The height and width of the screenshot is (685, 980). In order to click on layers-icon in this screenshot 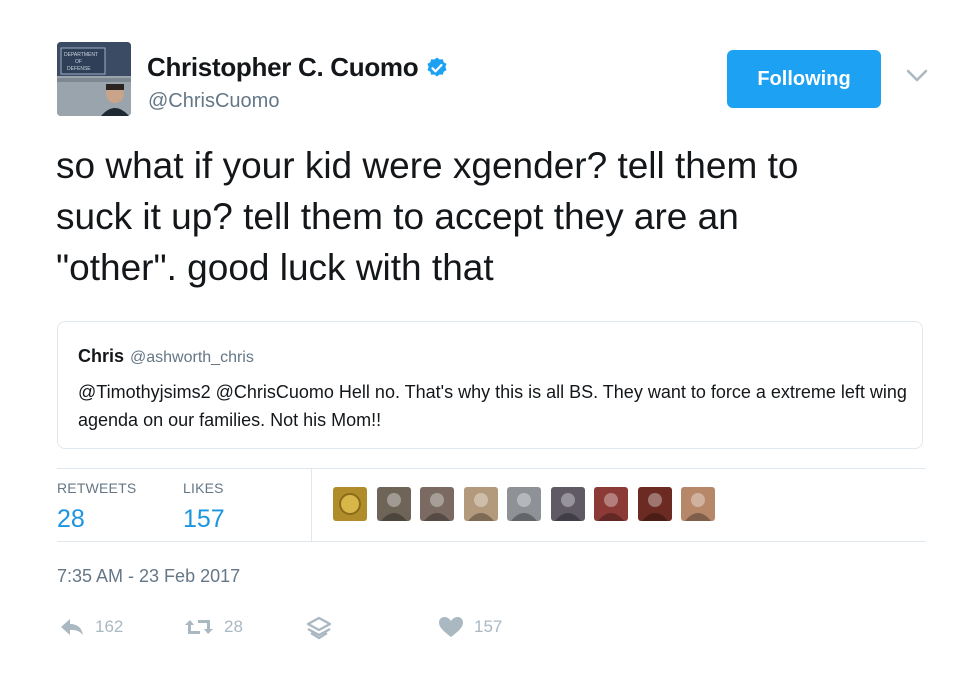, I will do `click(319, 628)`.